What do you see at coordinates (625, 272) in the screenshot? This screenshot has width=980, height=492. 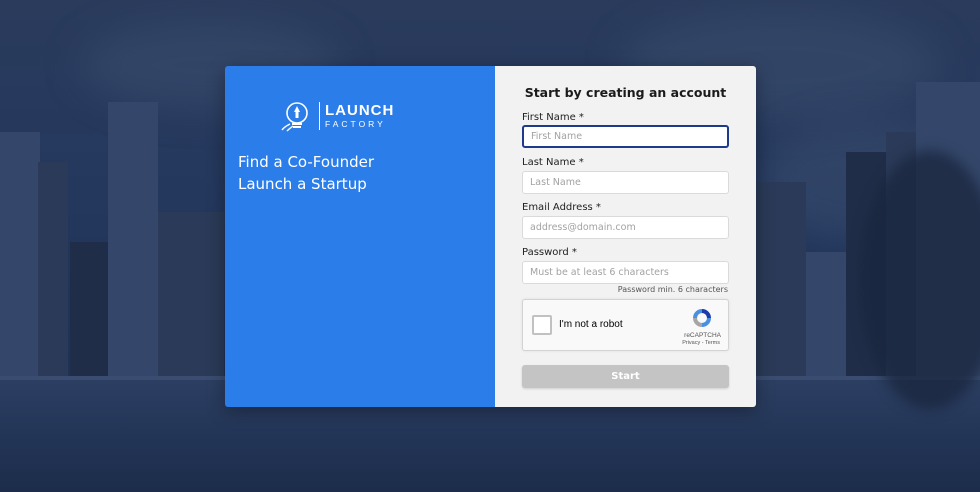 I see `password-input` at bounding box center [625, 272].